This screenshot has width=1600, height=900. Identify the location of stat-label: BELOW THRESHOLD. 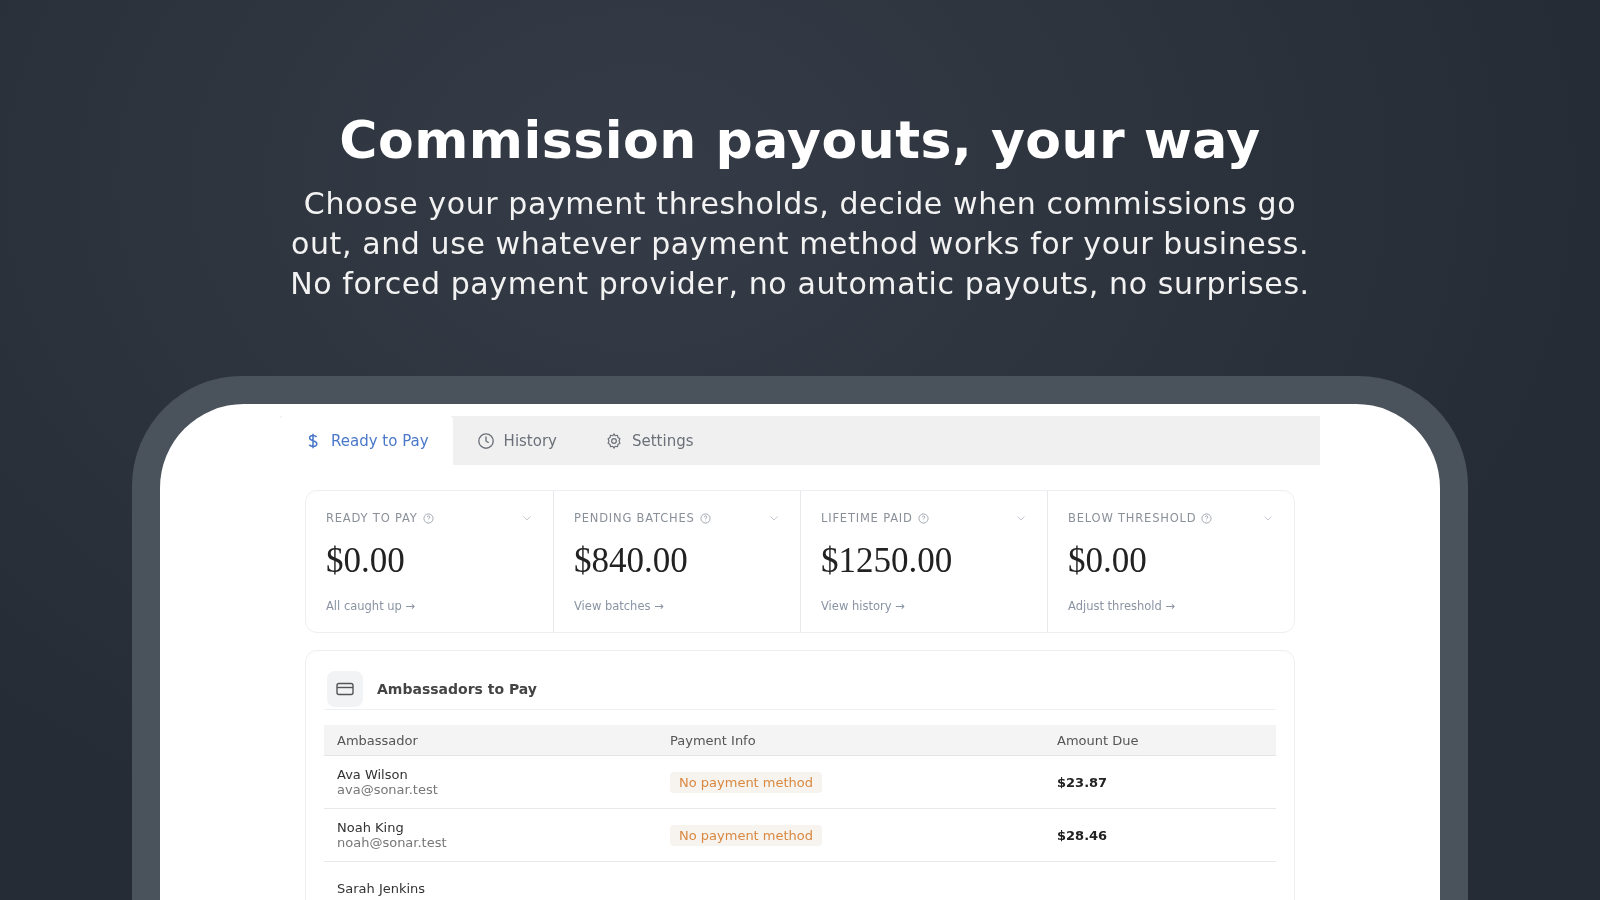
(1132, 518).